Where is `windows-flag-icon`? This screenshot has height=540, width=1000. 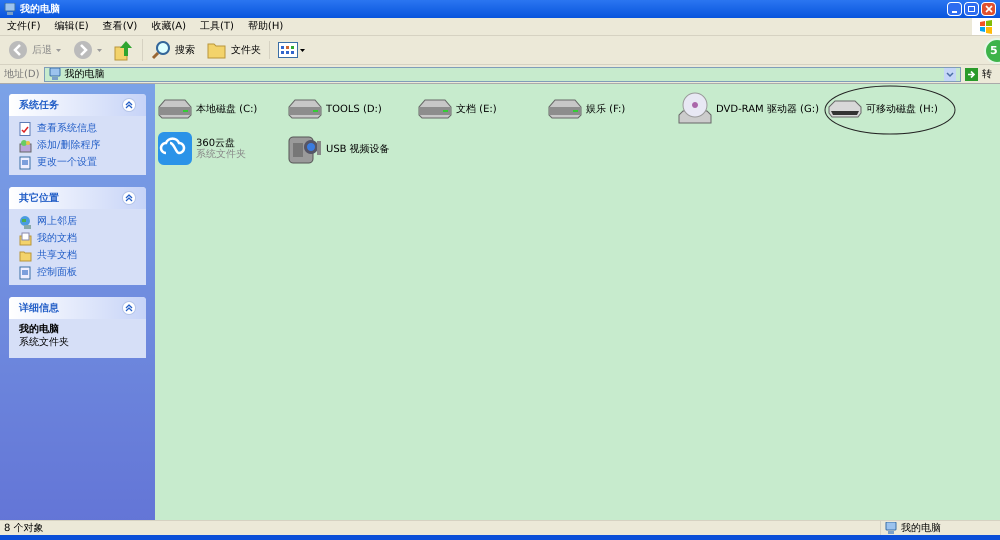 windows-flag-icon is located at coordinates (986, 27).